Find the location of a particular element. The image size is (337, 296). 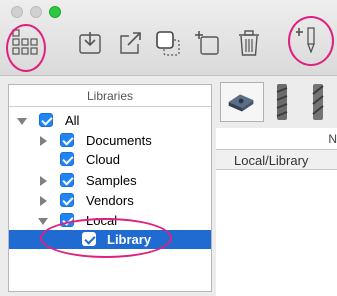

duplicate-icon is located at coordinates (168, 43).